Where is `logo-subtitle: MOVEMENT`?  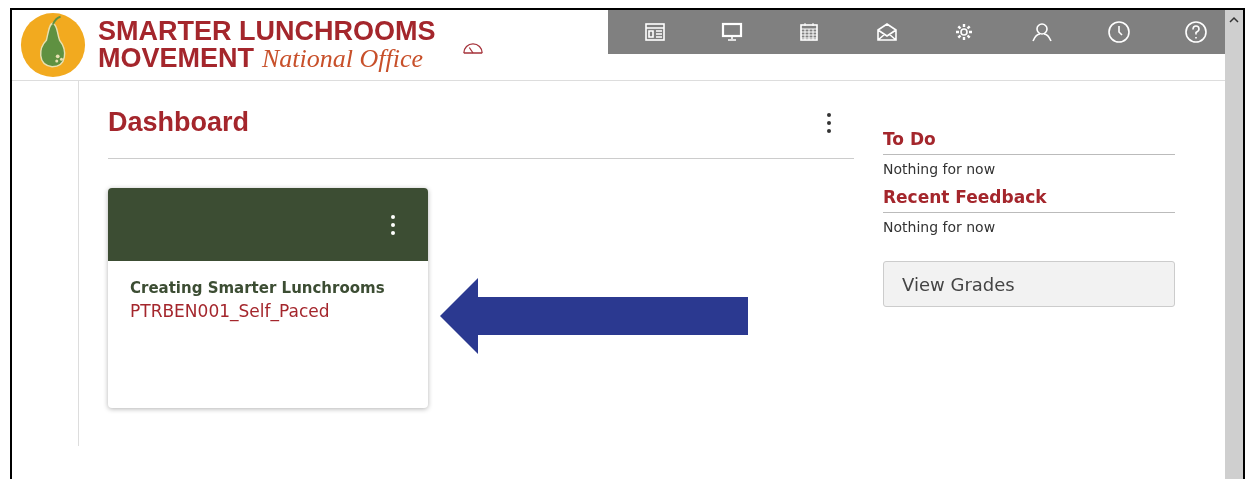 logo-subtitle: MOVEMENT is located at coordinates (176, 58).